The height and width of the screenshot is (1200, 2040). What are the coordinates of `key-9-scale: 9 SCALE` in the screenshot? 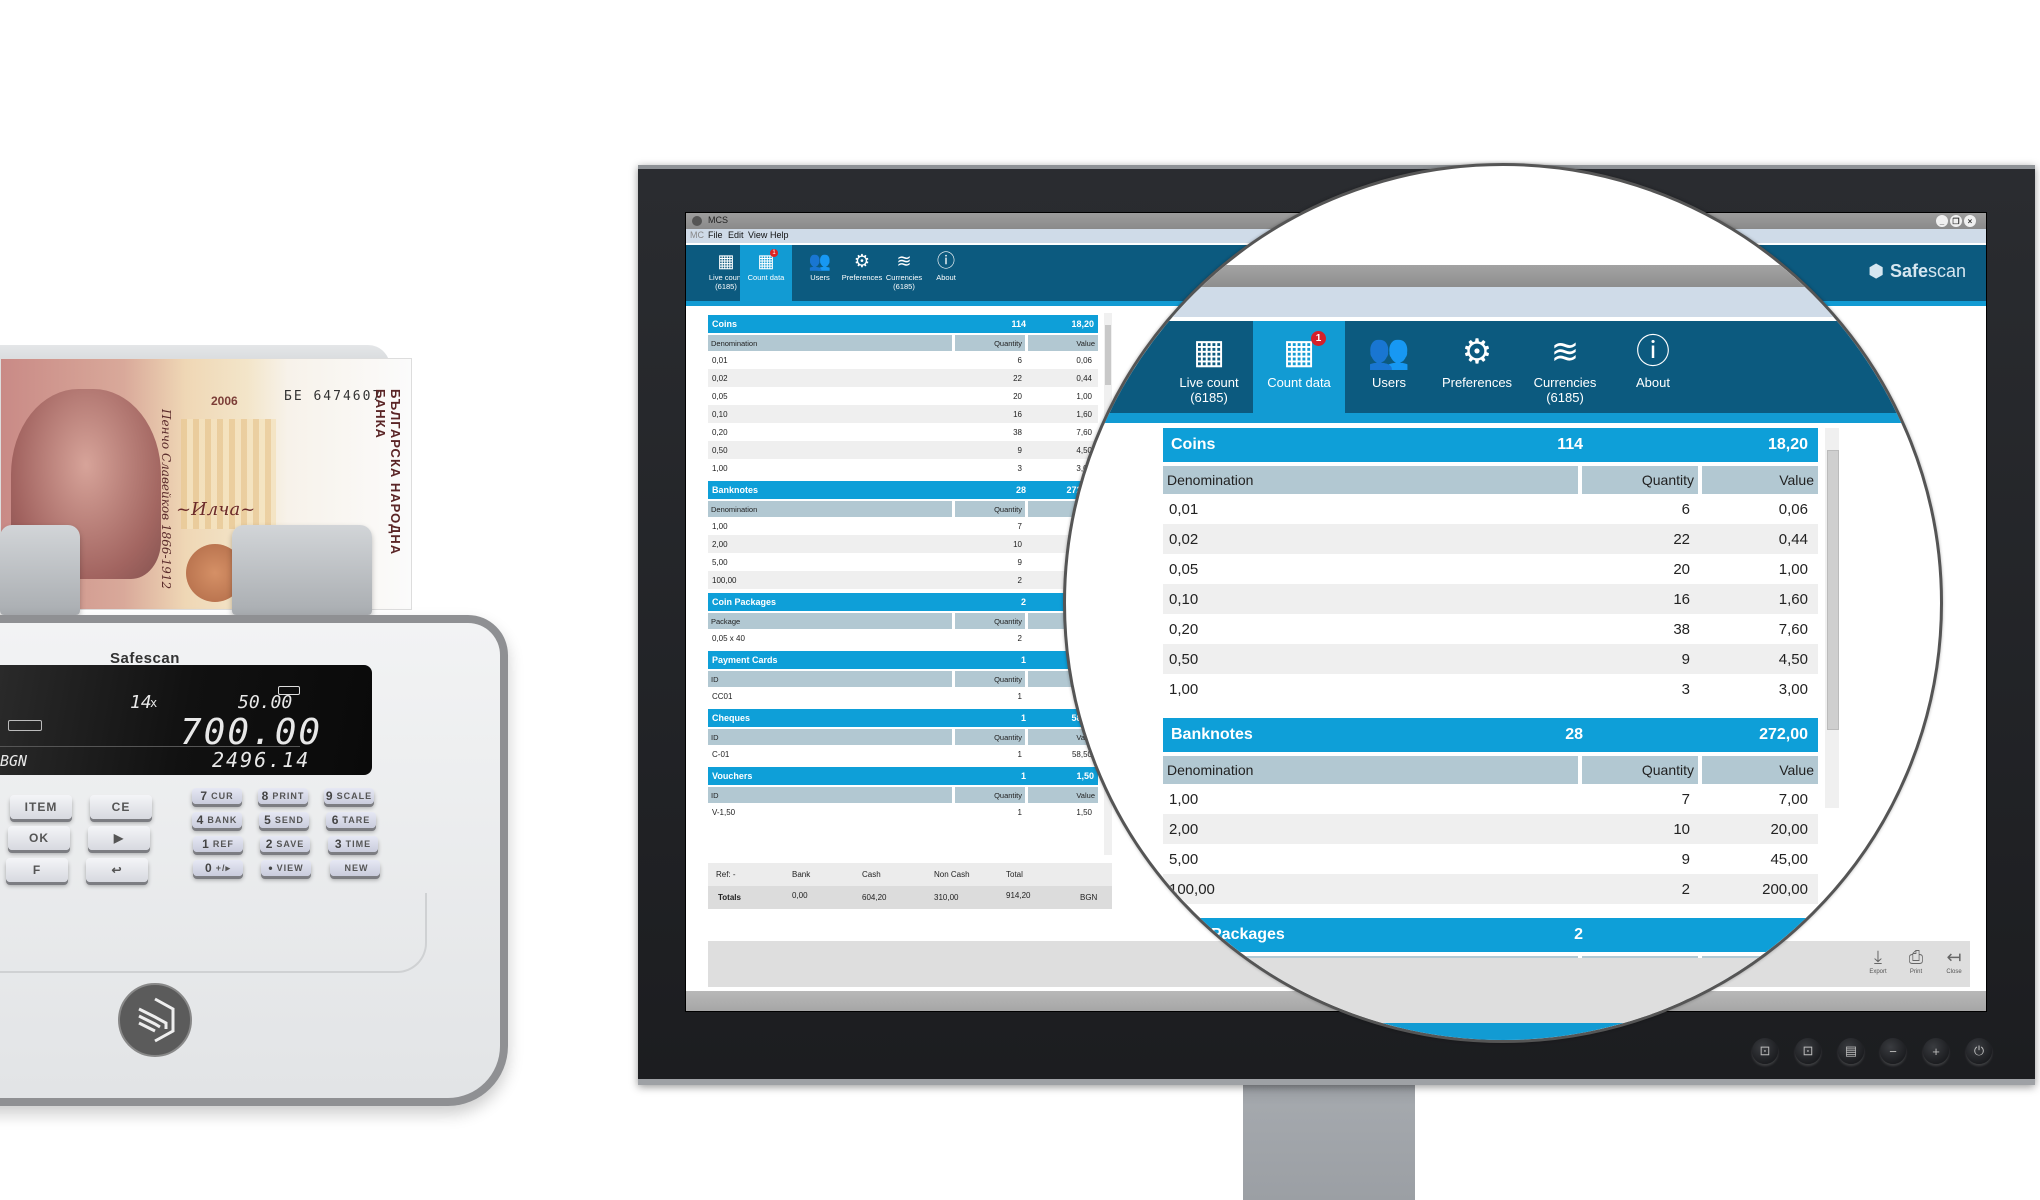 It's located at (349, 796).